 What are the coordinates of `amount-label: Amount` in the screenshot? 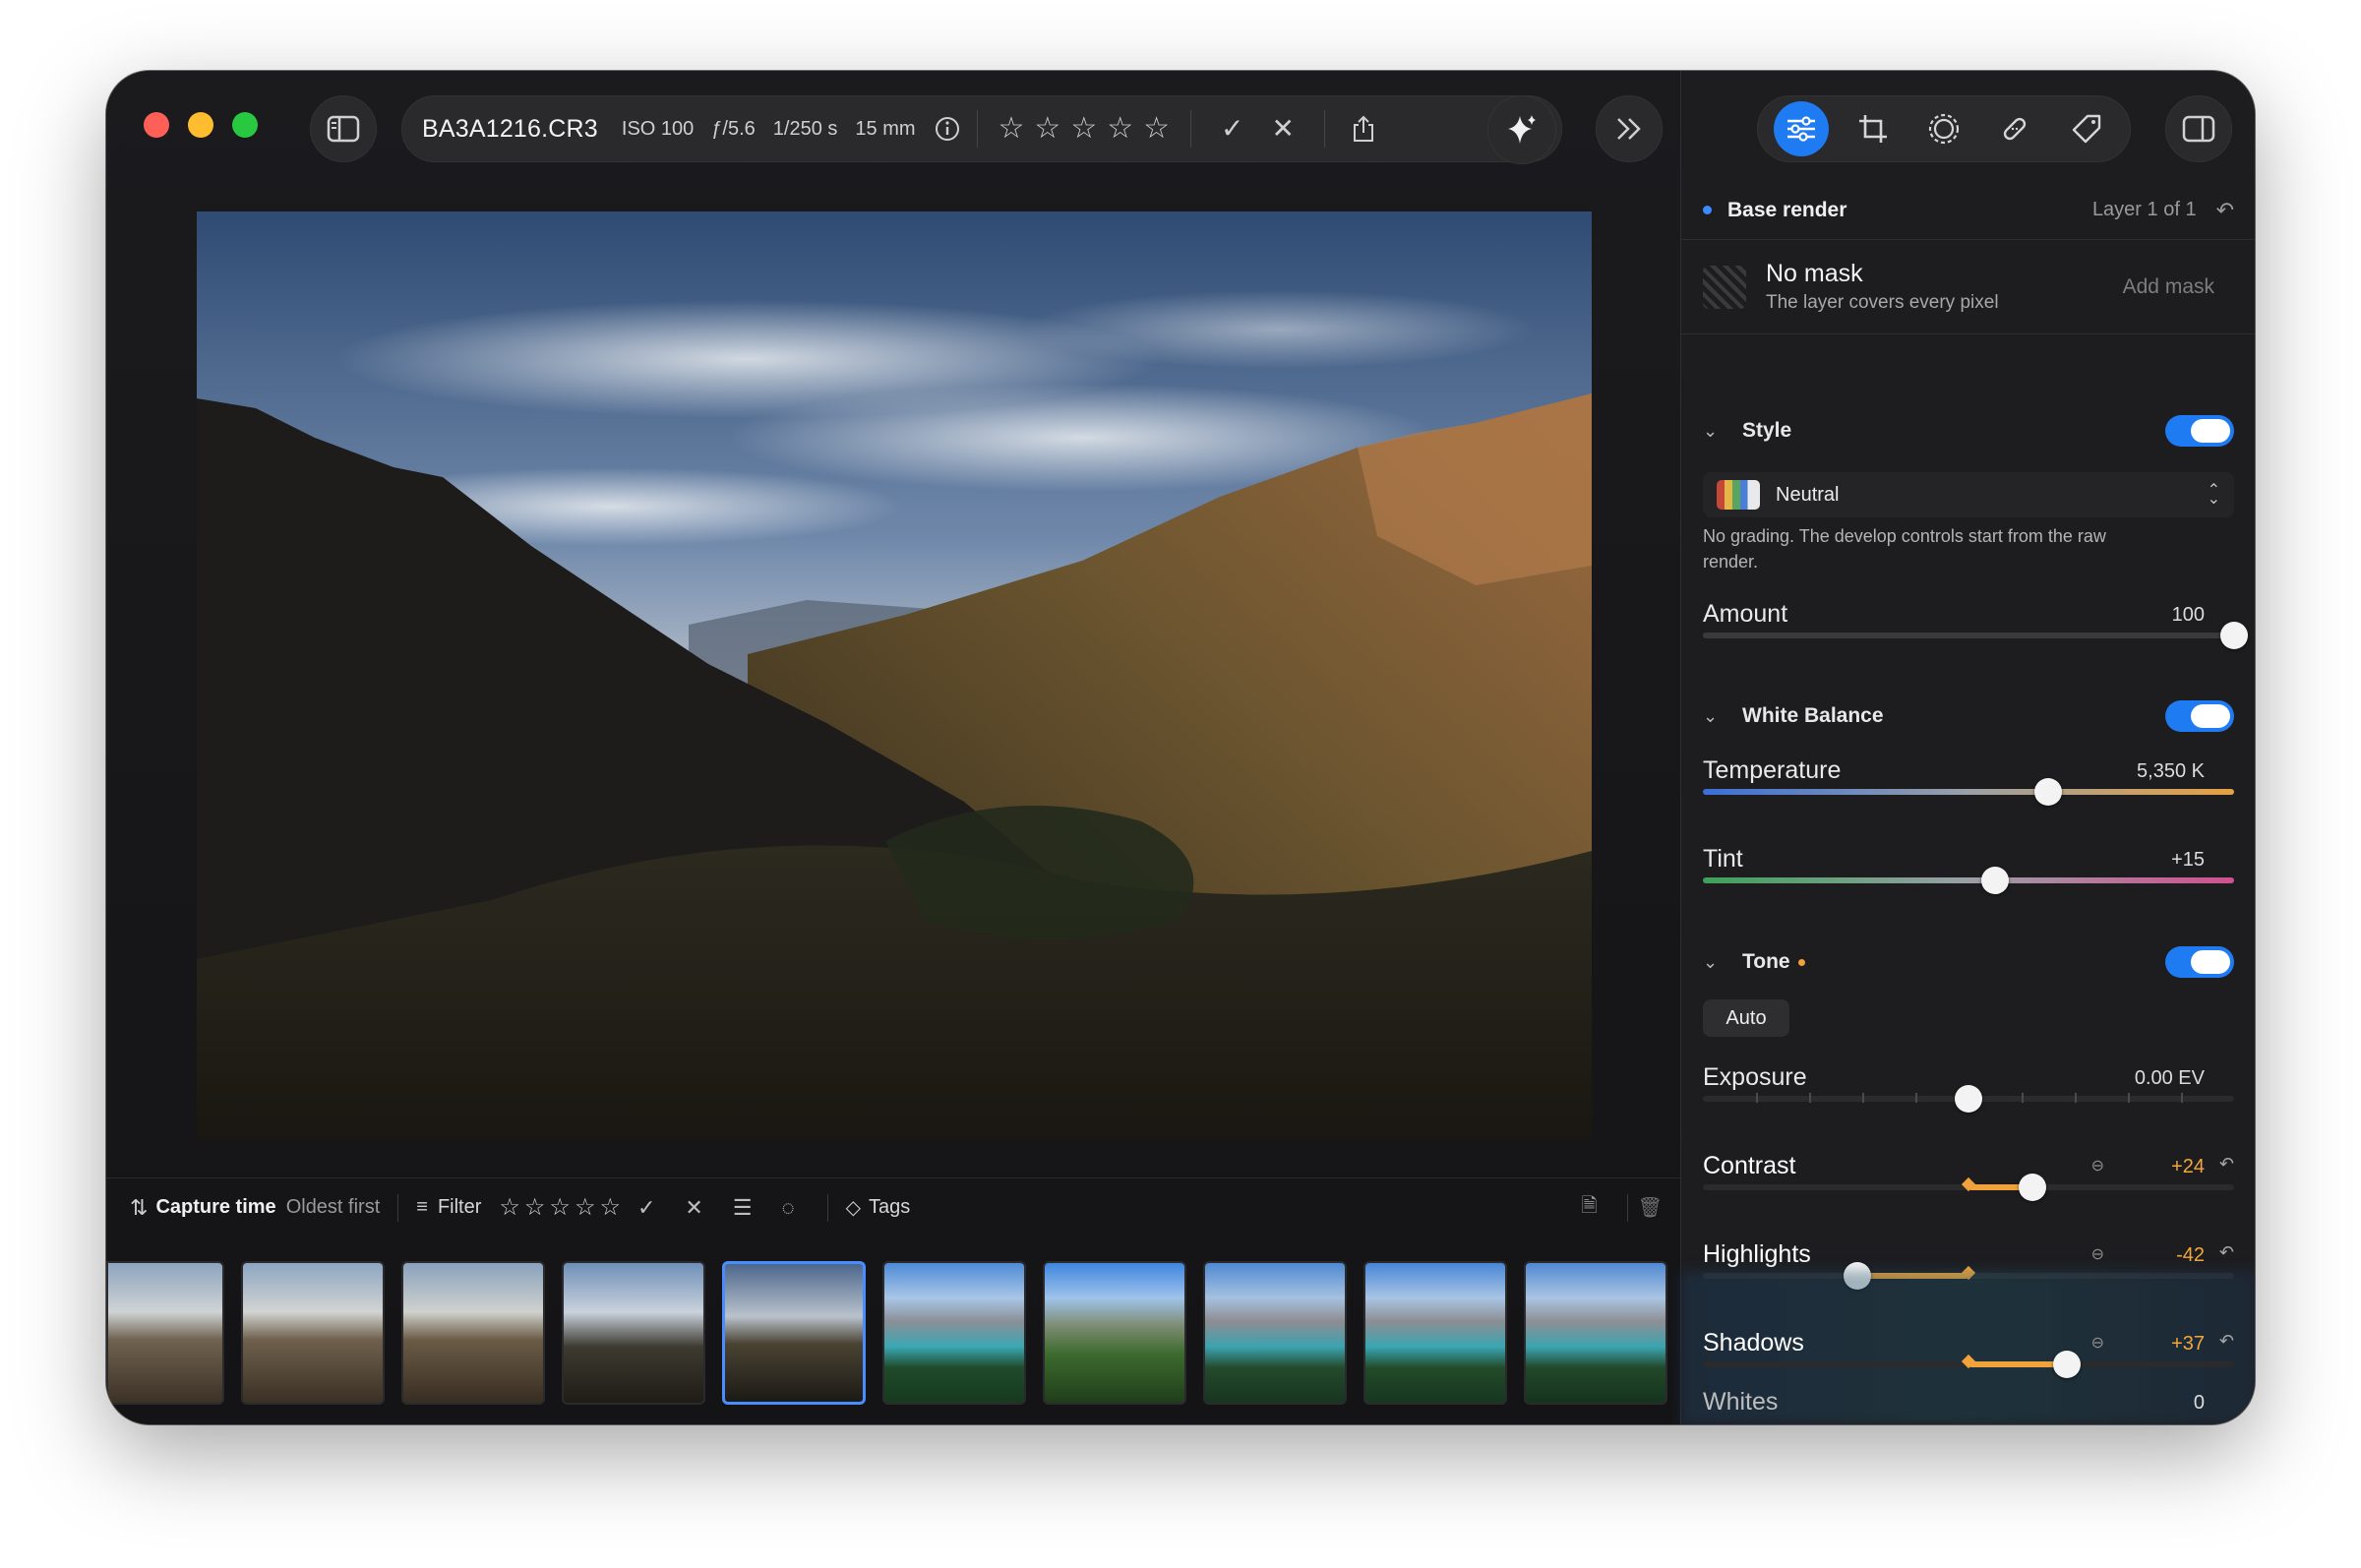 It's located at (1745, 614).